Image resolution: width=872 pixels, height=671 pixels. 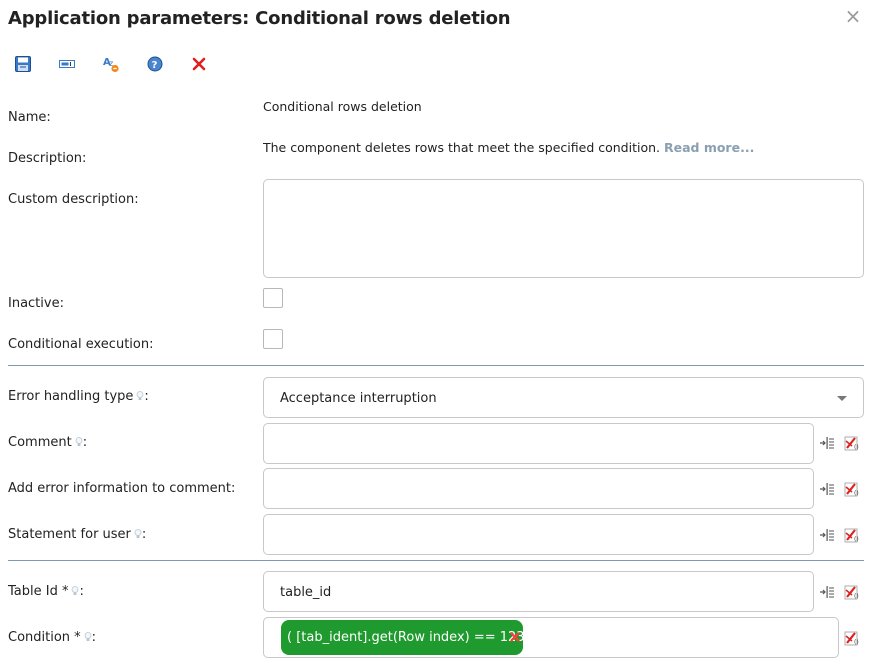 I want to click on statement-label: Statement for user:, so click(x=77, y=534).